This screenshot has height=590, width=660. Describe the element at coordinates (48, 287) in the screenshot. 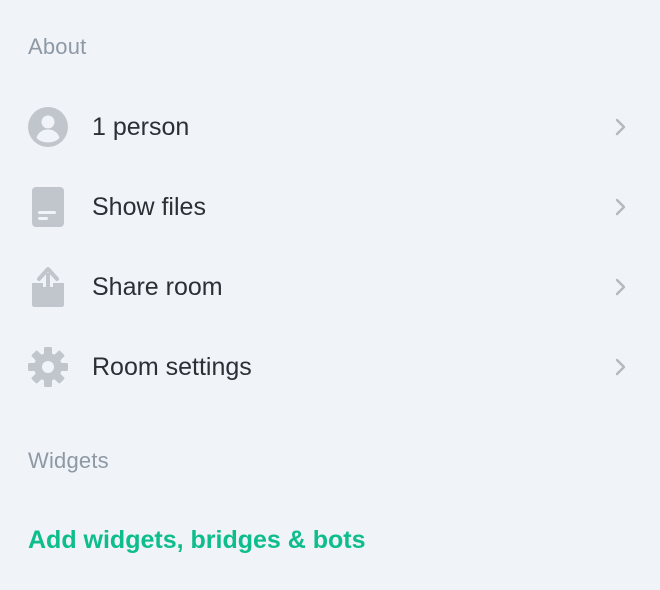

I see `share-icon` at that location.